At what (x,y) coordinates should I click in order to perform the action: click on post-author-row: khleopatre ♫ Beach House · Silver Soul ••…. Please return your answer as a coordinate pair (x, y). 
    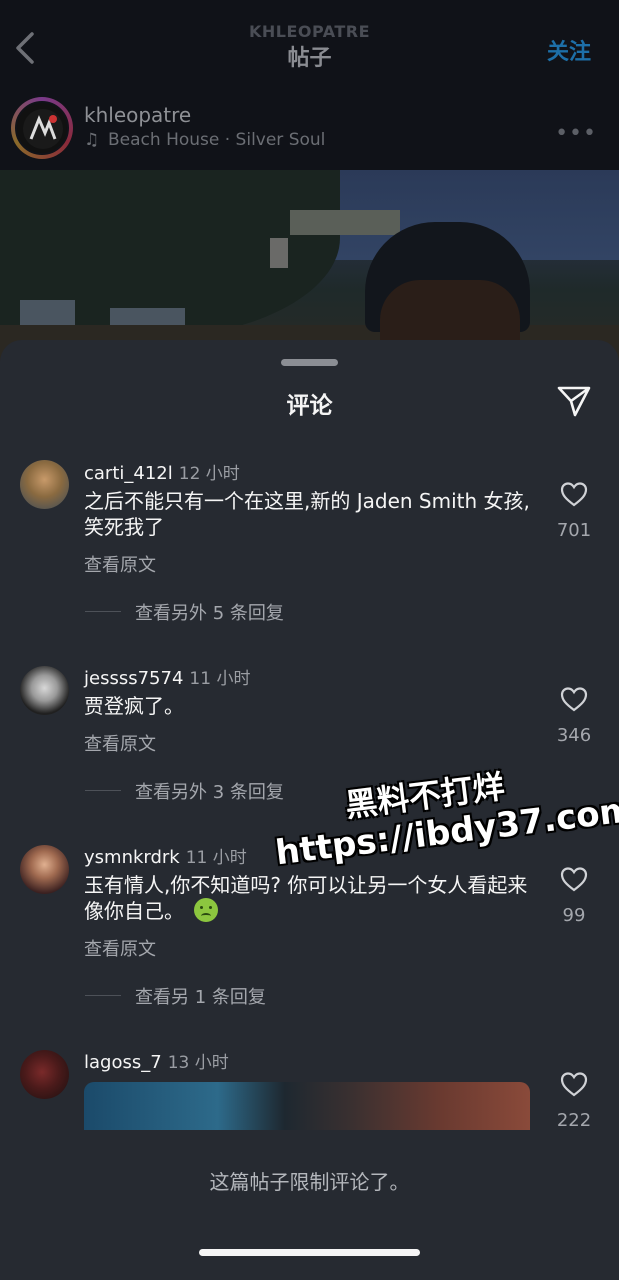
    Looking at the image, I should click on (309, 132).